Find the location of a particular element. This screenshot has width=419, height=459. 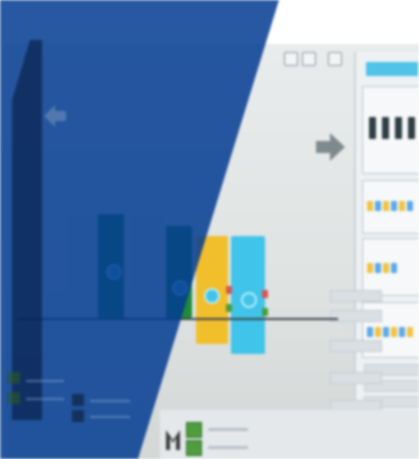

vial-rack-panel is located at coordinates (390, 130).